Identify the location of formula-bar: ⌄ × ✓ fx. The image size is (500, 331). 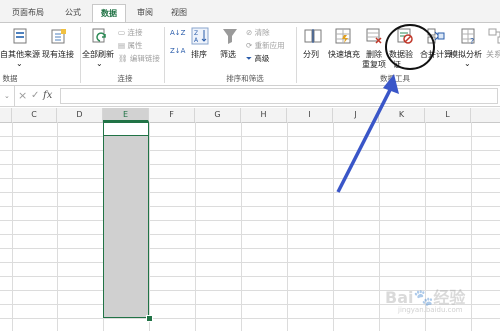
(250, 96).